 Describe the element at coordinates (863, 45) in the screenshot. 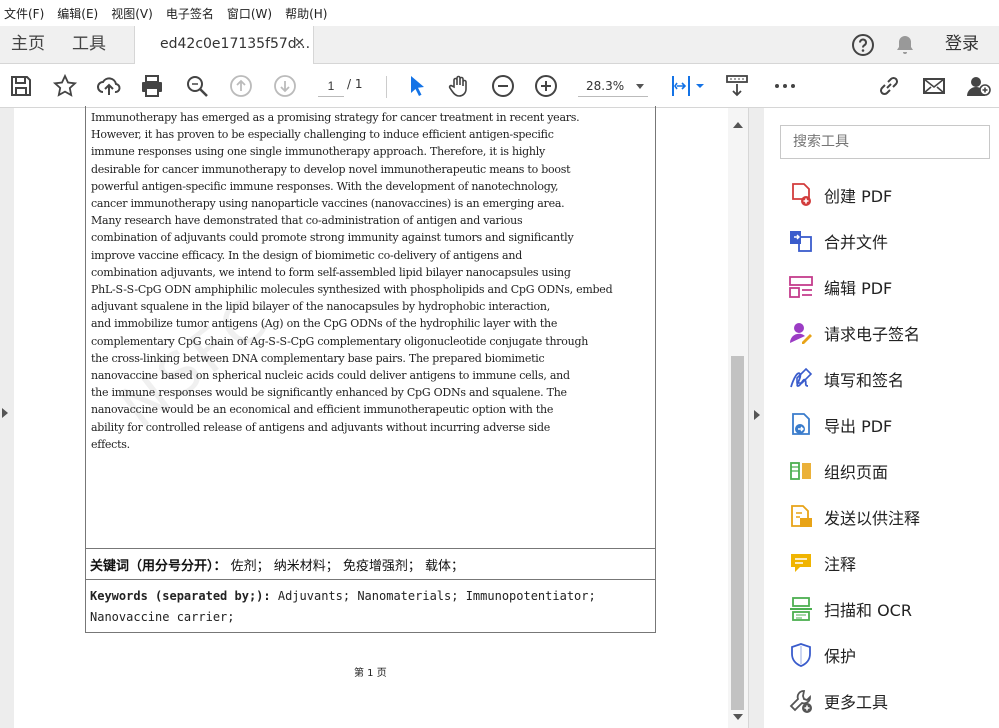

I see `help-icon` at that location.